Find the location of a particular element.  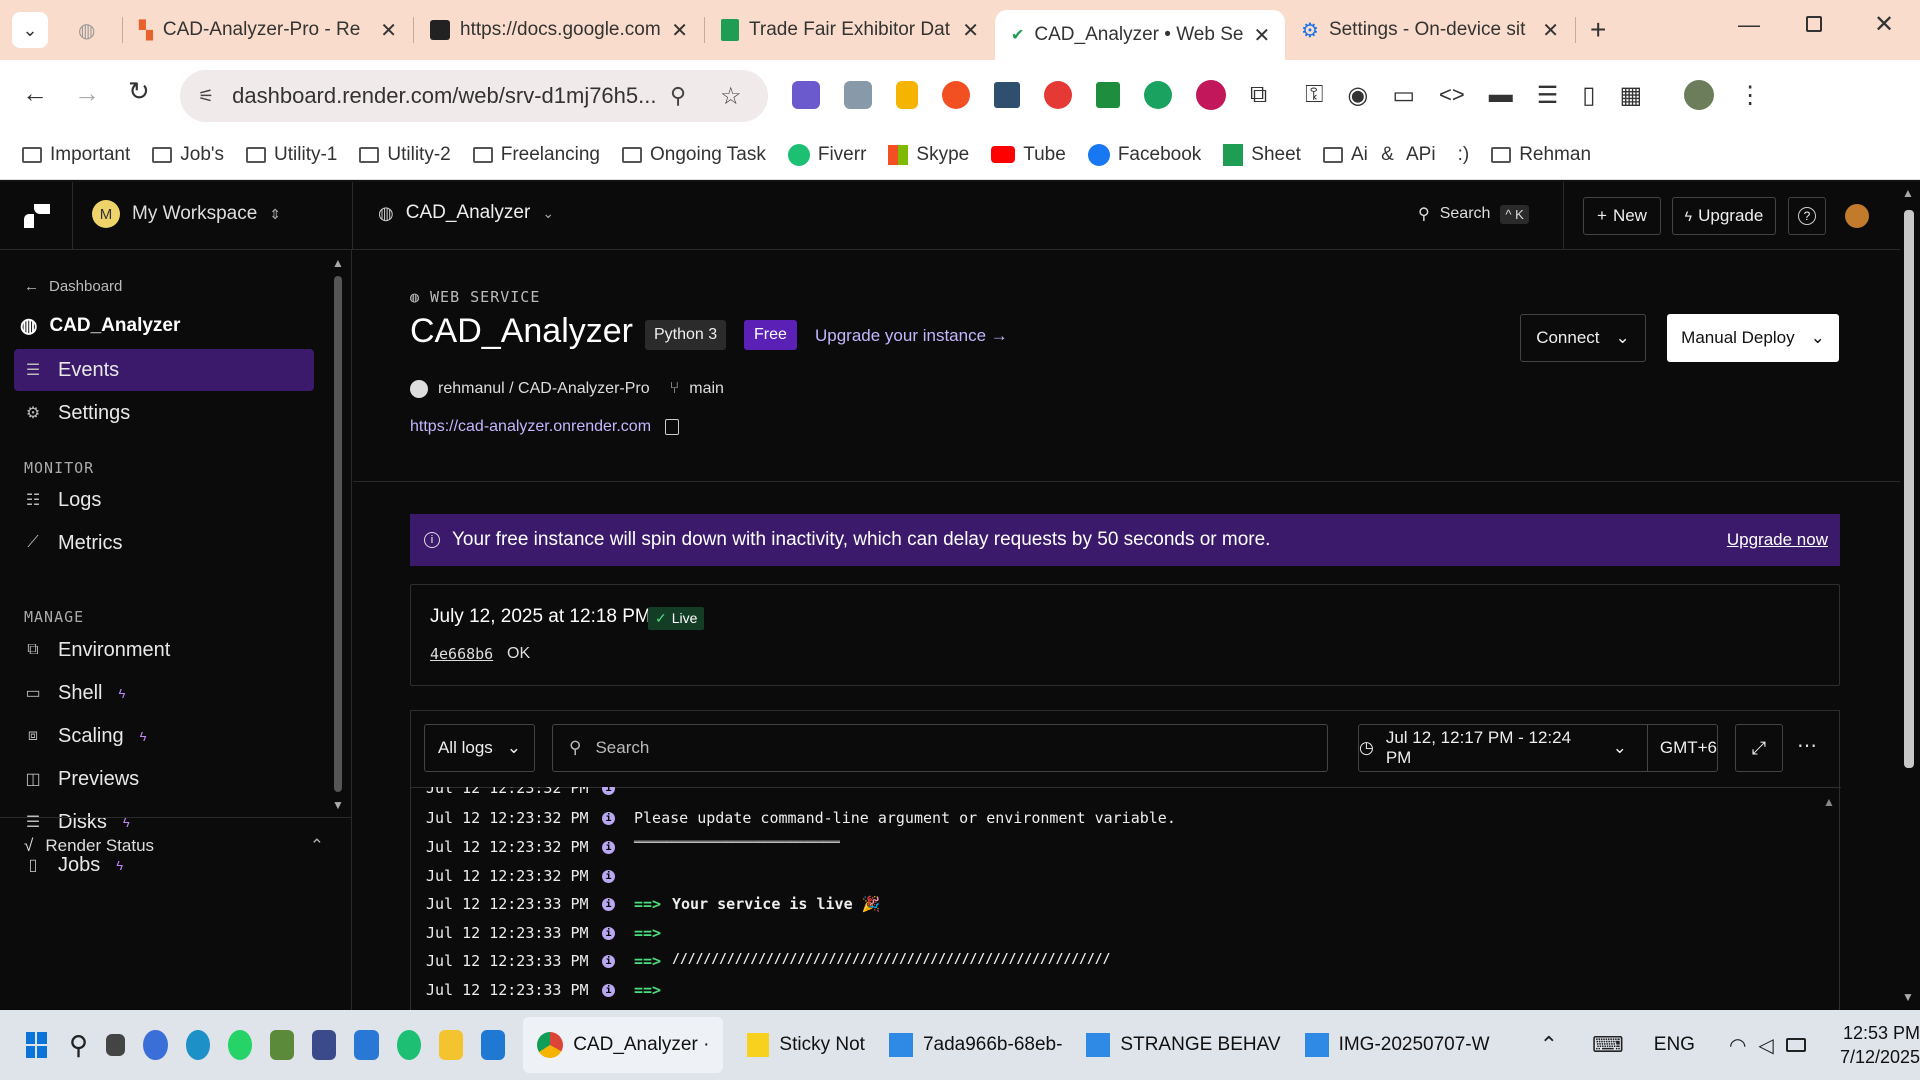

upgrade-button: ϟ Upgrade is located at coordinates (1724, 216).